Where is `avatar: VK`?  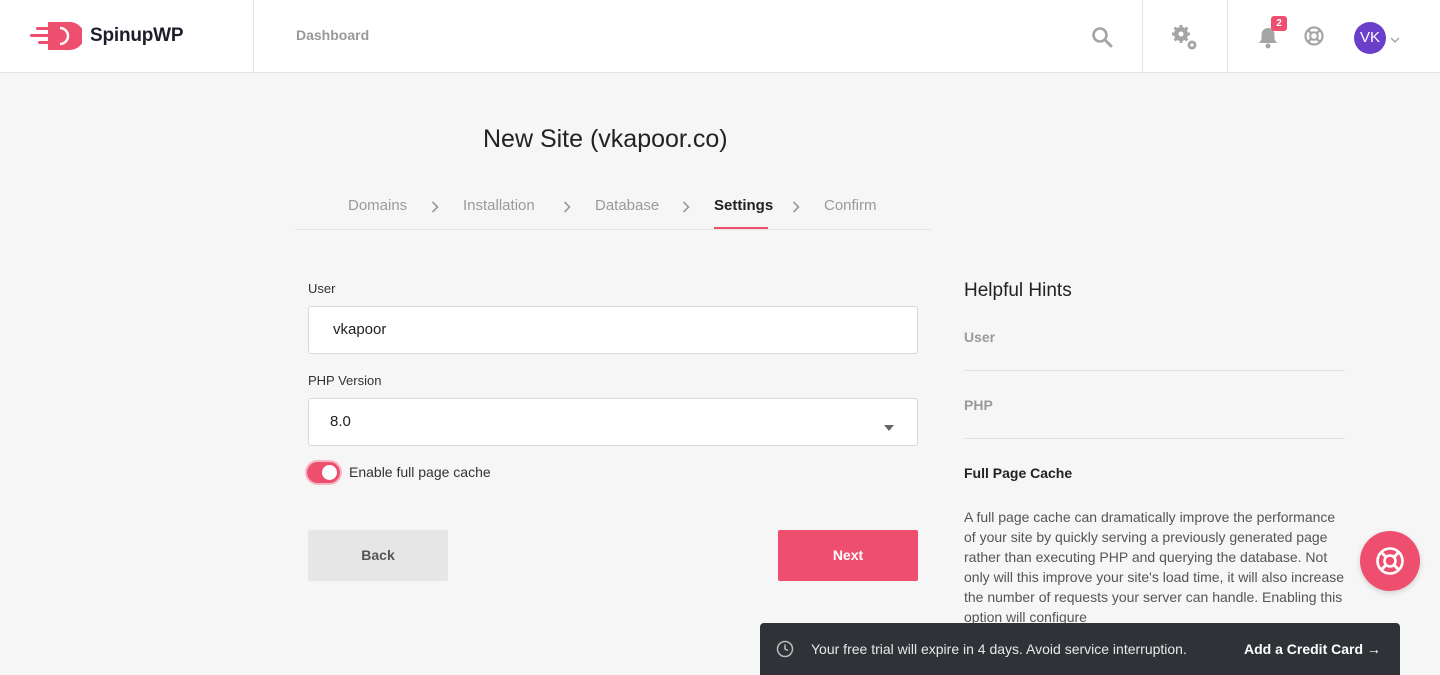 avatar: VK is located at coordinates (1370, 38).